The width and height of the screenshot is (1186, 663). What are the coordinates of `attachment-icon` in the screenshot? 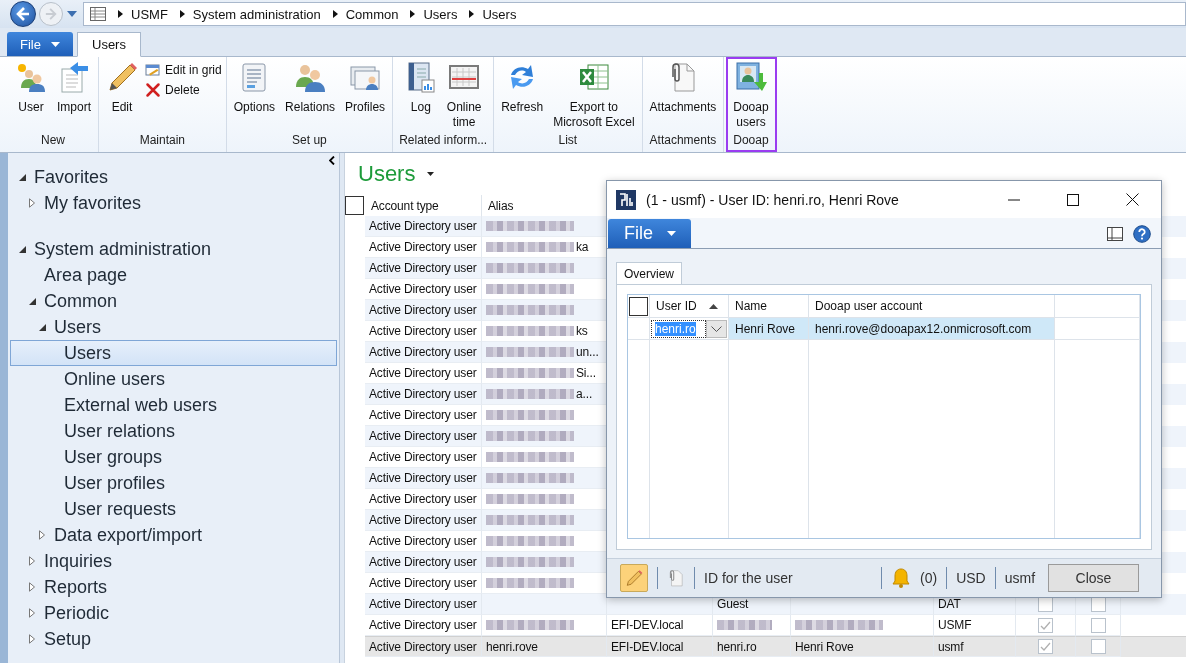 It's located at (676, 578).